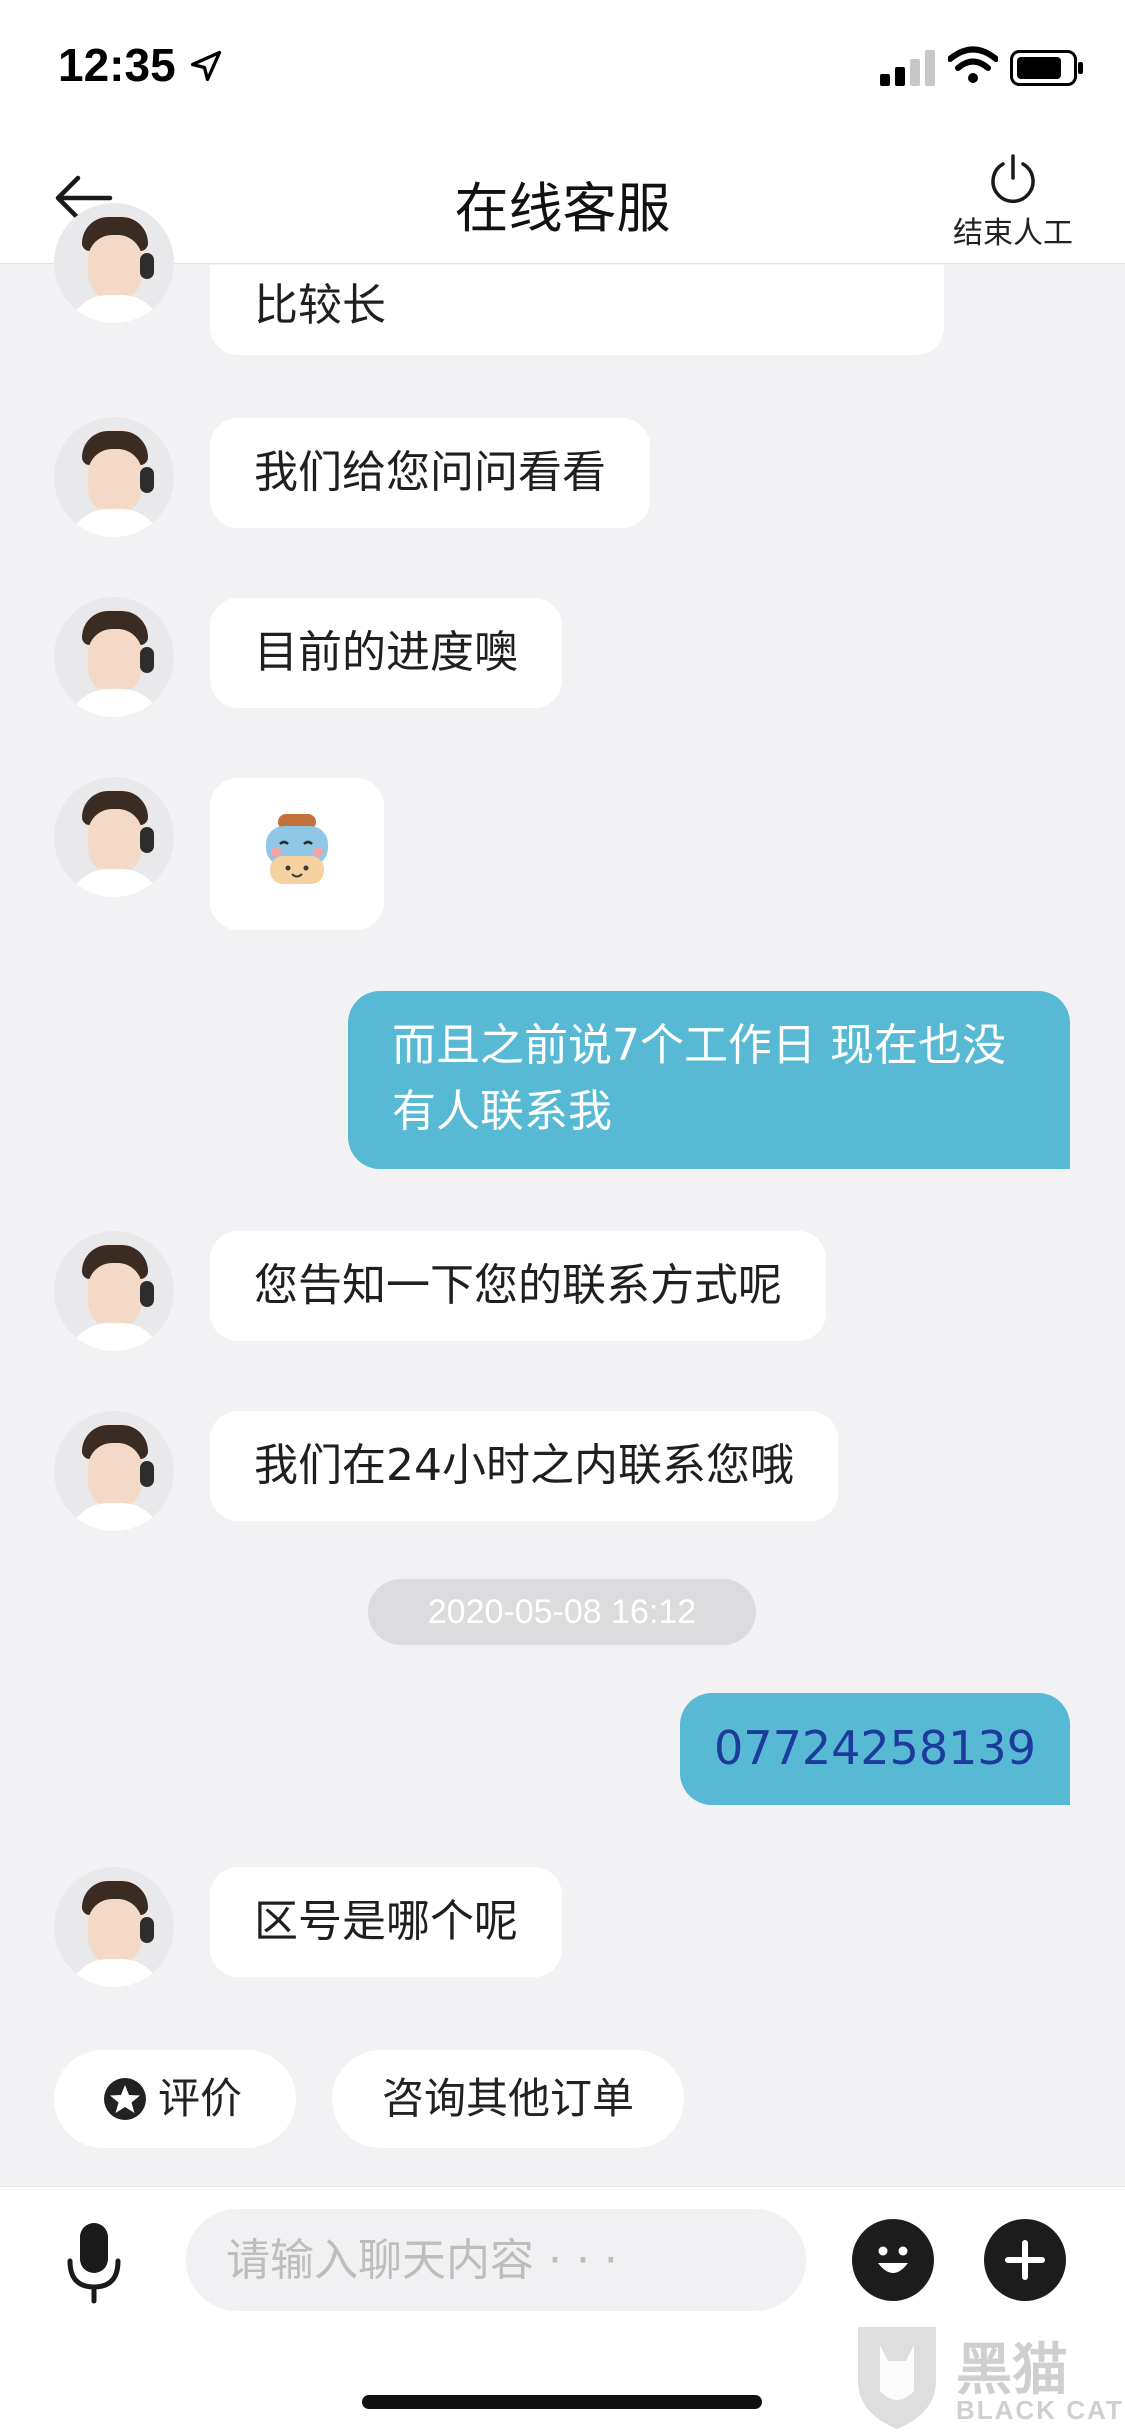 The image size is (1125, 2436). I want to click on agent-message: 我们在24小时之内联系您哦, so click(524, 1466).